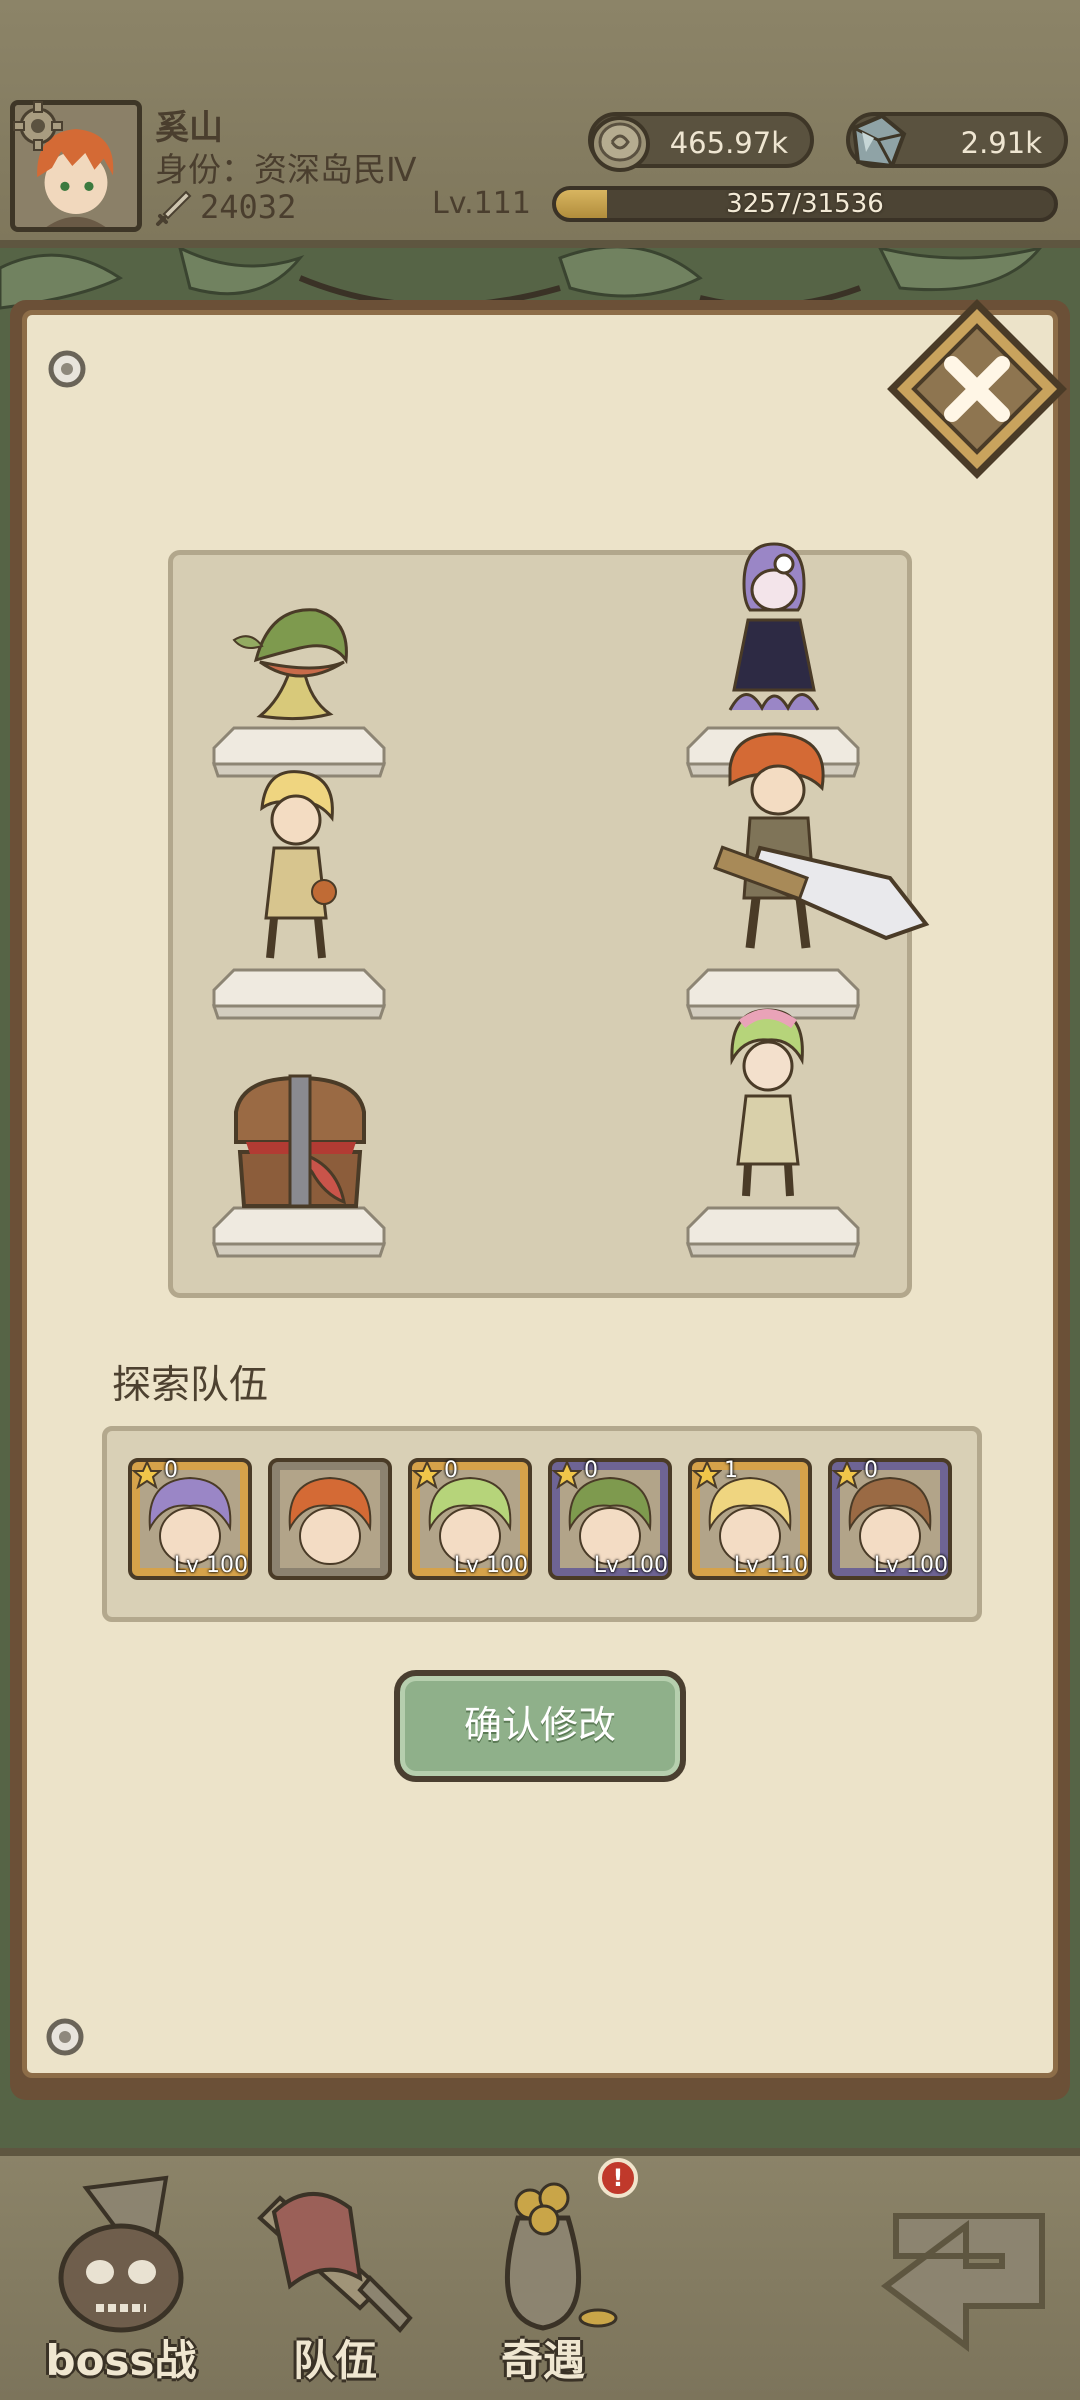 The image size is (1080, 2400). I want to click on player-name: 奚山, so click(189, 128).